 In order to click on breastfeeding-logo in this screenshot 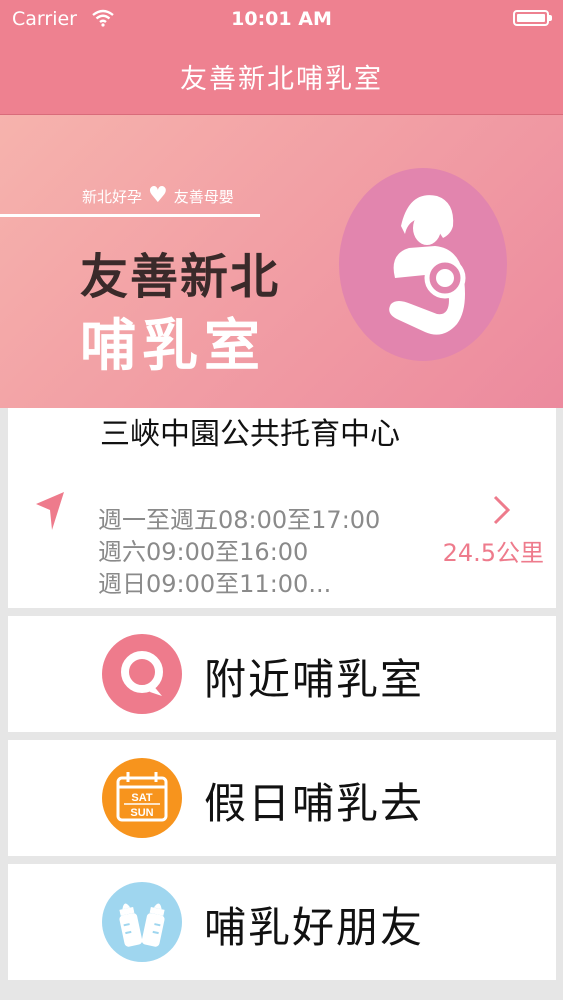, I will do `click(423, 264)`.